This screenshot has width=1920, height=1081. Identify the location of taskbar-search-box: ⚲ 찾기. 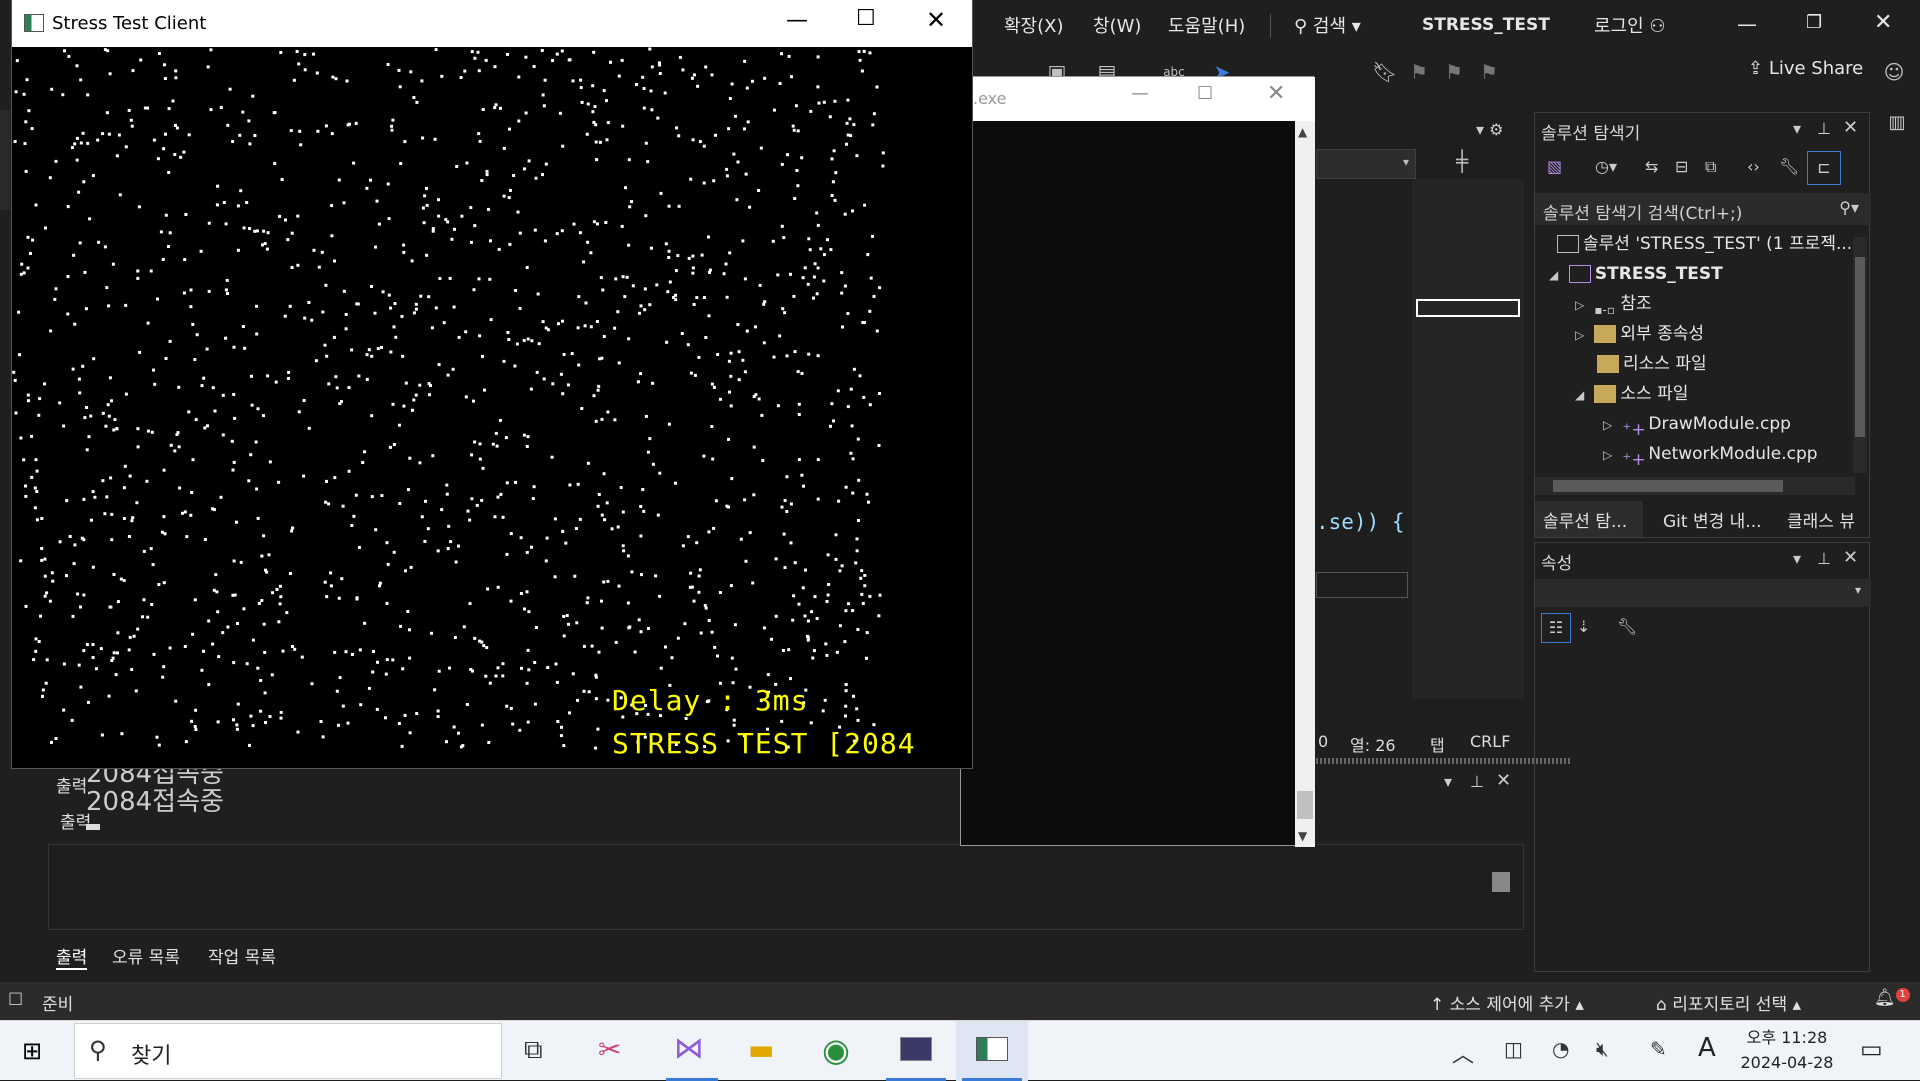
(288, 1051).